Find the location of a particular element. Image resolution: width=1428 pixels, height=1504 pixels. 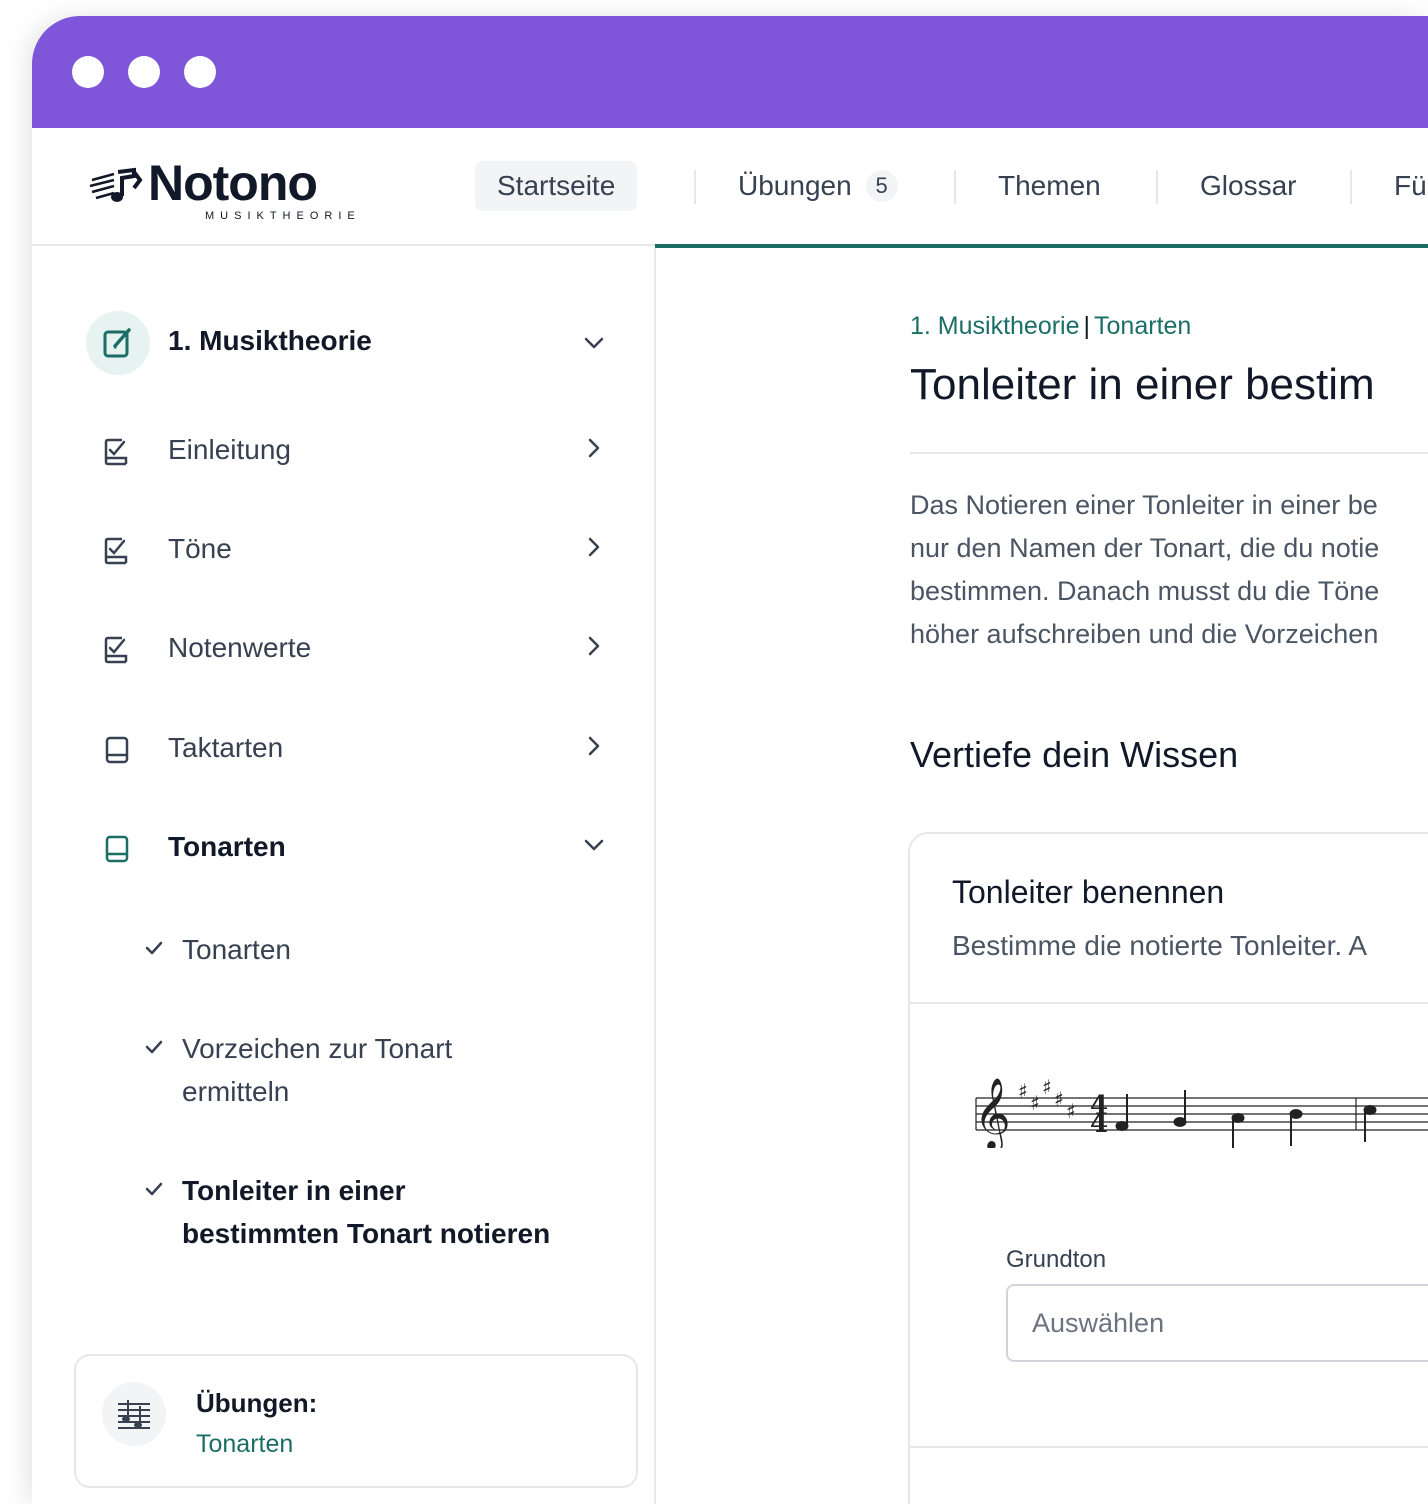

breadcrumb: 1. Musiktheorie | Tonarten is located at coordinates (1050, 326).